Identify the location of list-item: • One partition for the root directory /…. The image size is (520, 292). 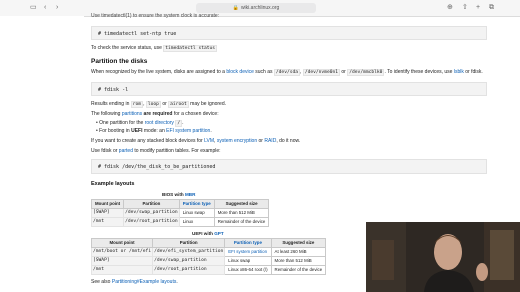
(140, 123).